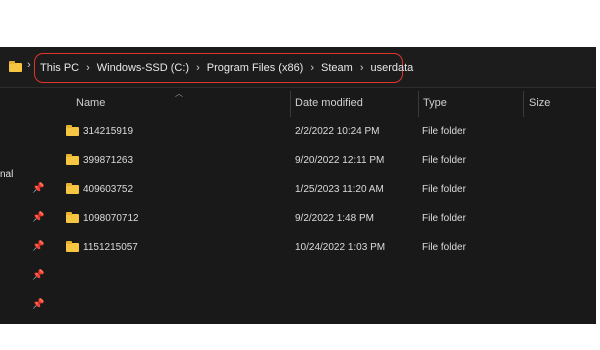  Describe the element at coordinates (339, 189) in the screenshot. I see `file-date-modified: 1/25/2023 11:20 AM` at that location.